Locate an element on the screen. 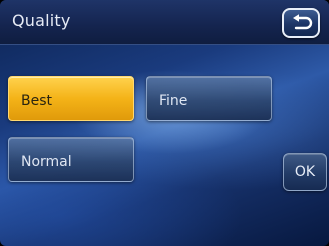 The width and height of the screenshot is (329, 246). back-button is located at coordinates (301, 23).